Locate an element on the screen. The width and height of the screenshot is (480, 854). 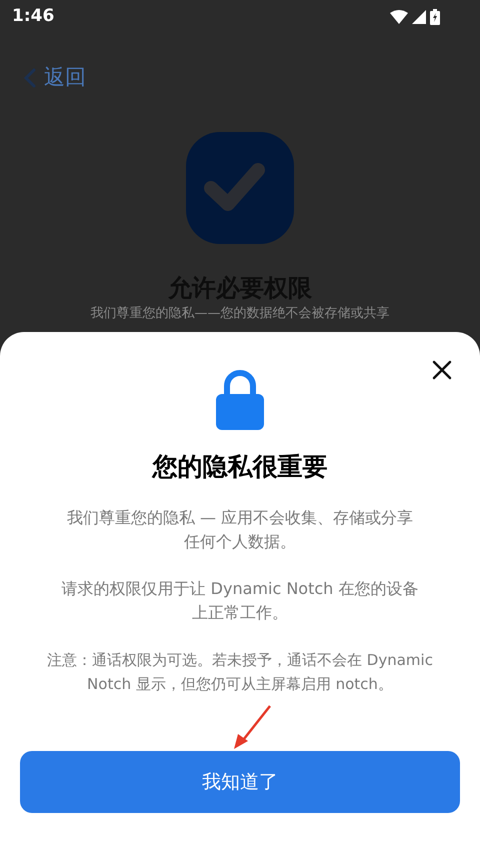
close-icon is located at coordinates (442, 370).